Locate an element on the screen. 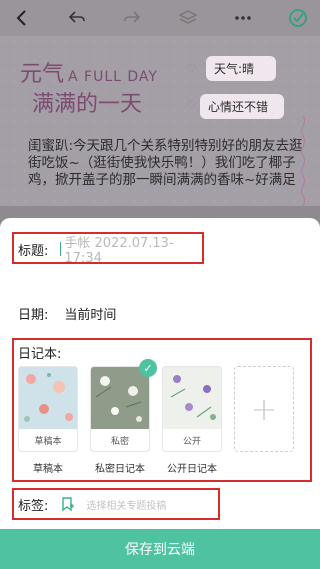 Image resolution: width=320 pixels, height=569 pixels. book-name: 草稿本 is located at coordinates (48, 469).